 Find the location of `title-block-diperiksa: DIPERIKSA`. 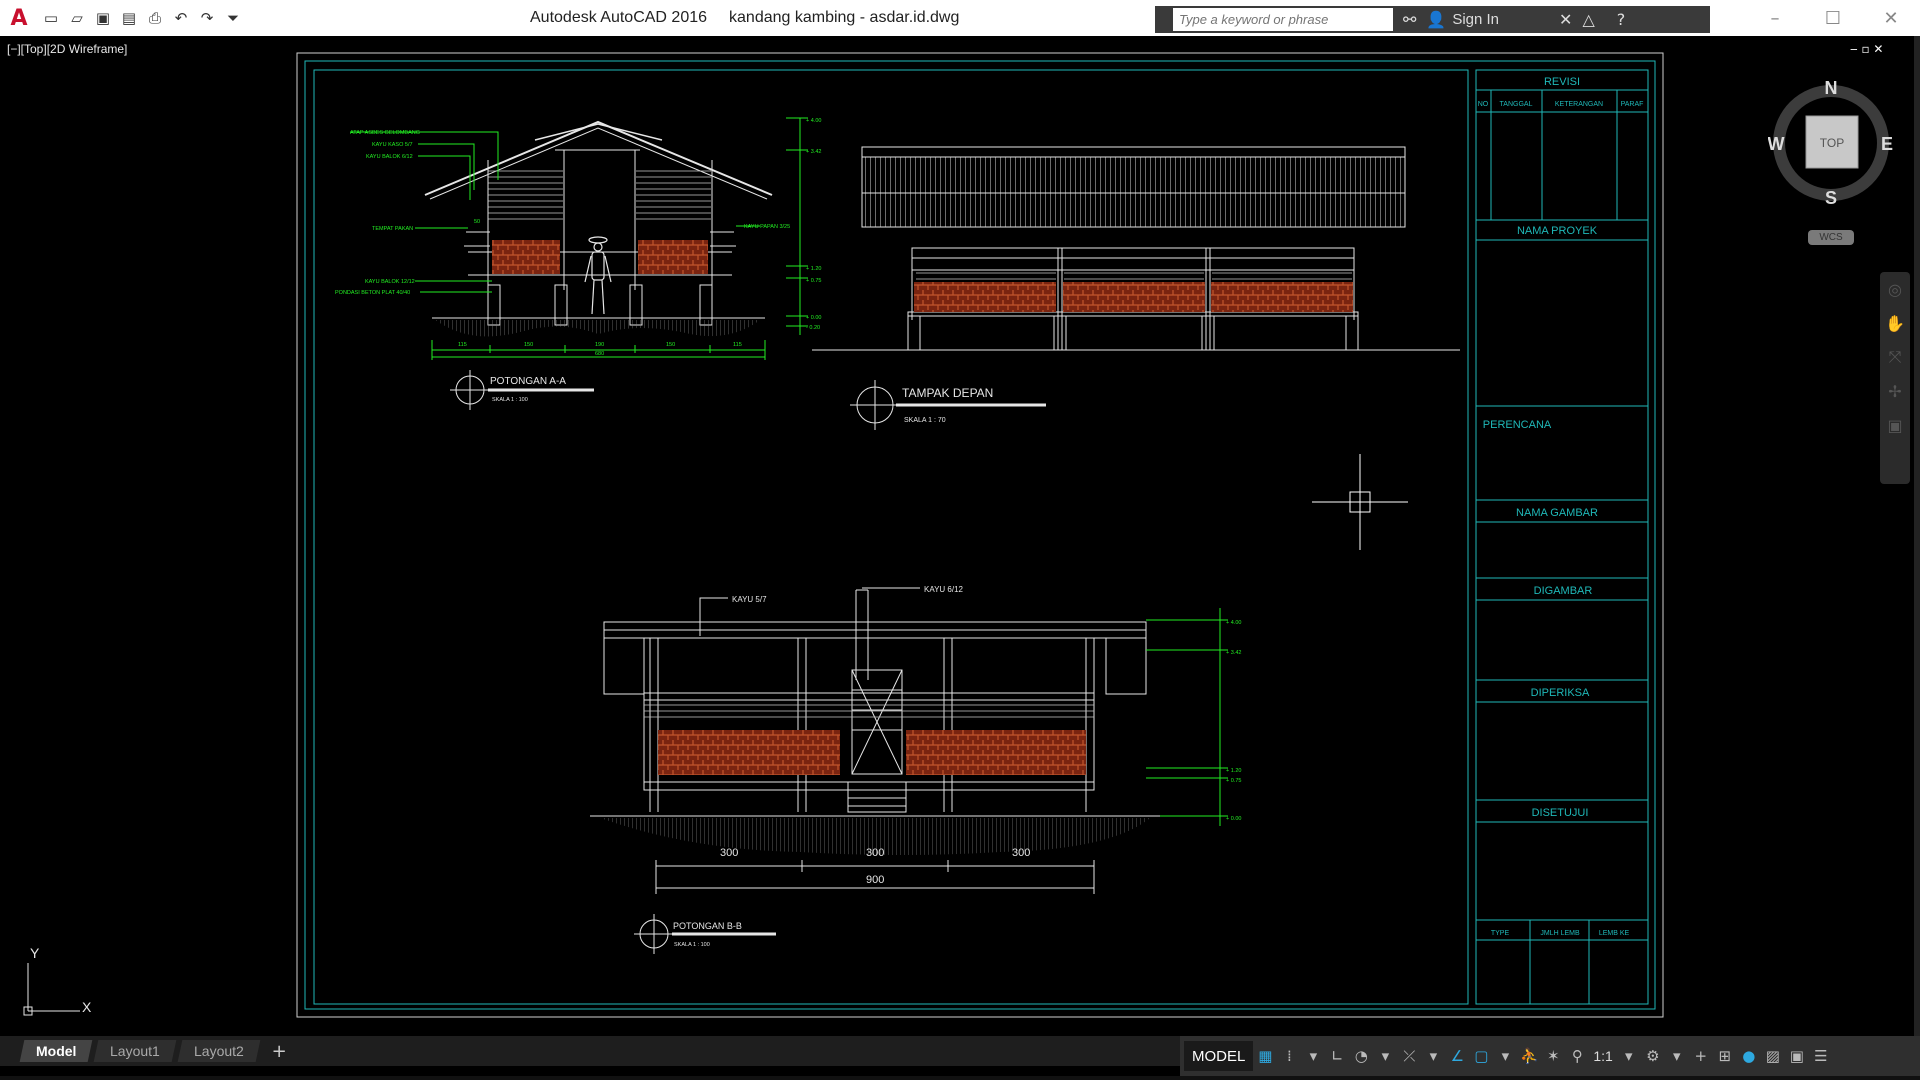

title-block-diperiksa: DIPERIKSA is located at coordinates (1560, 693).